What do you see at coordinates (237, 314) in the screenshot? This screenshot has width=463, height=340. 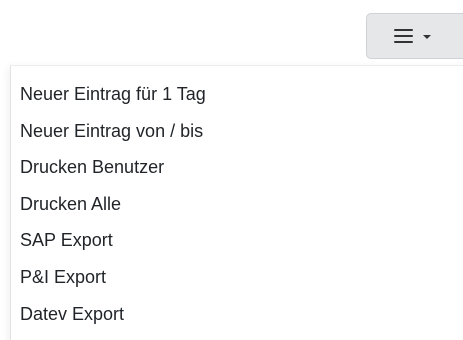 I see `menu-item-datev-export: Datev Export` at bounding box center [237, 314].